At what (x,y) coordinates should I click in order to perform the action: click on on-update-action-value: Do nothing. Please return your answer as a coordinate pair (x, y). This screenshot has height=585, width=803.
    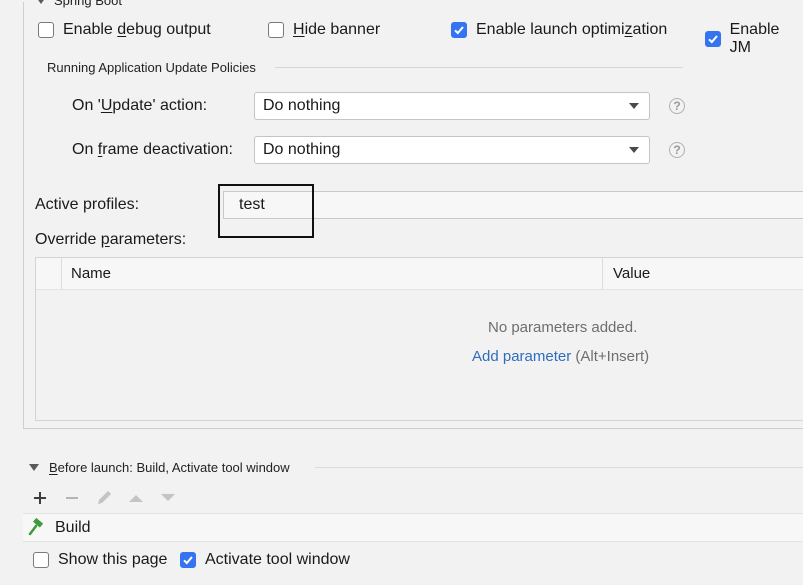
    Looking at the image, I should click on (302, 105).